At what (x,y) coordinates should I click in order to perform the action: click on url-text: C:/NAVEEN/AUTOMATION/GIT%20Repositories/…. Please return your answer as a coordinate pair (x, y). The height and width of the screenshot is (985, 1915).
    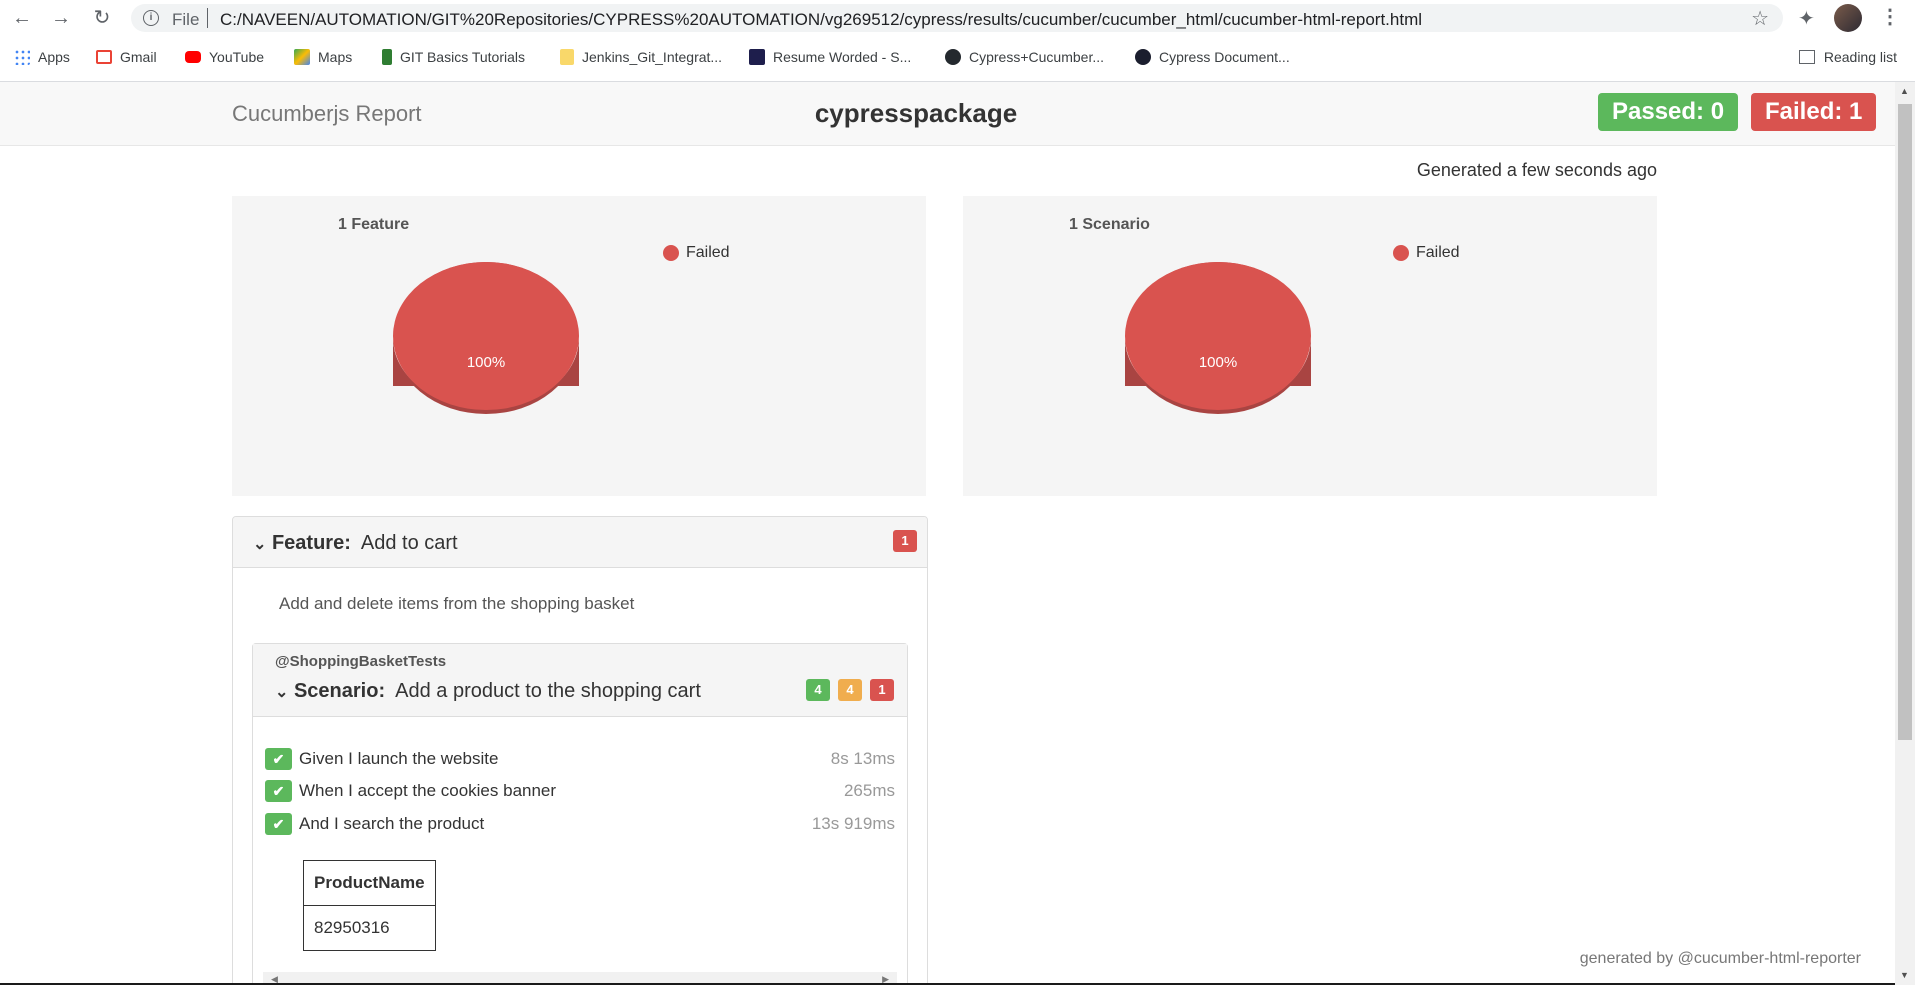
    Looking at the image, I should click on (821, 20).